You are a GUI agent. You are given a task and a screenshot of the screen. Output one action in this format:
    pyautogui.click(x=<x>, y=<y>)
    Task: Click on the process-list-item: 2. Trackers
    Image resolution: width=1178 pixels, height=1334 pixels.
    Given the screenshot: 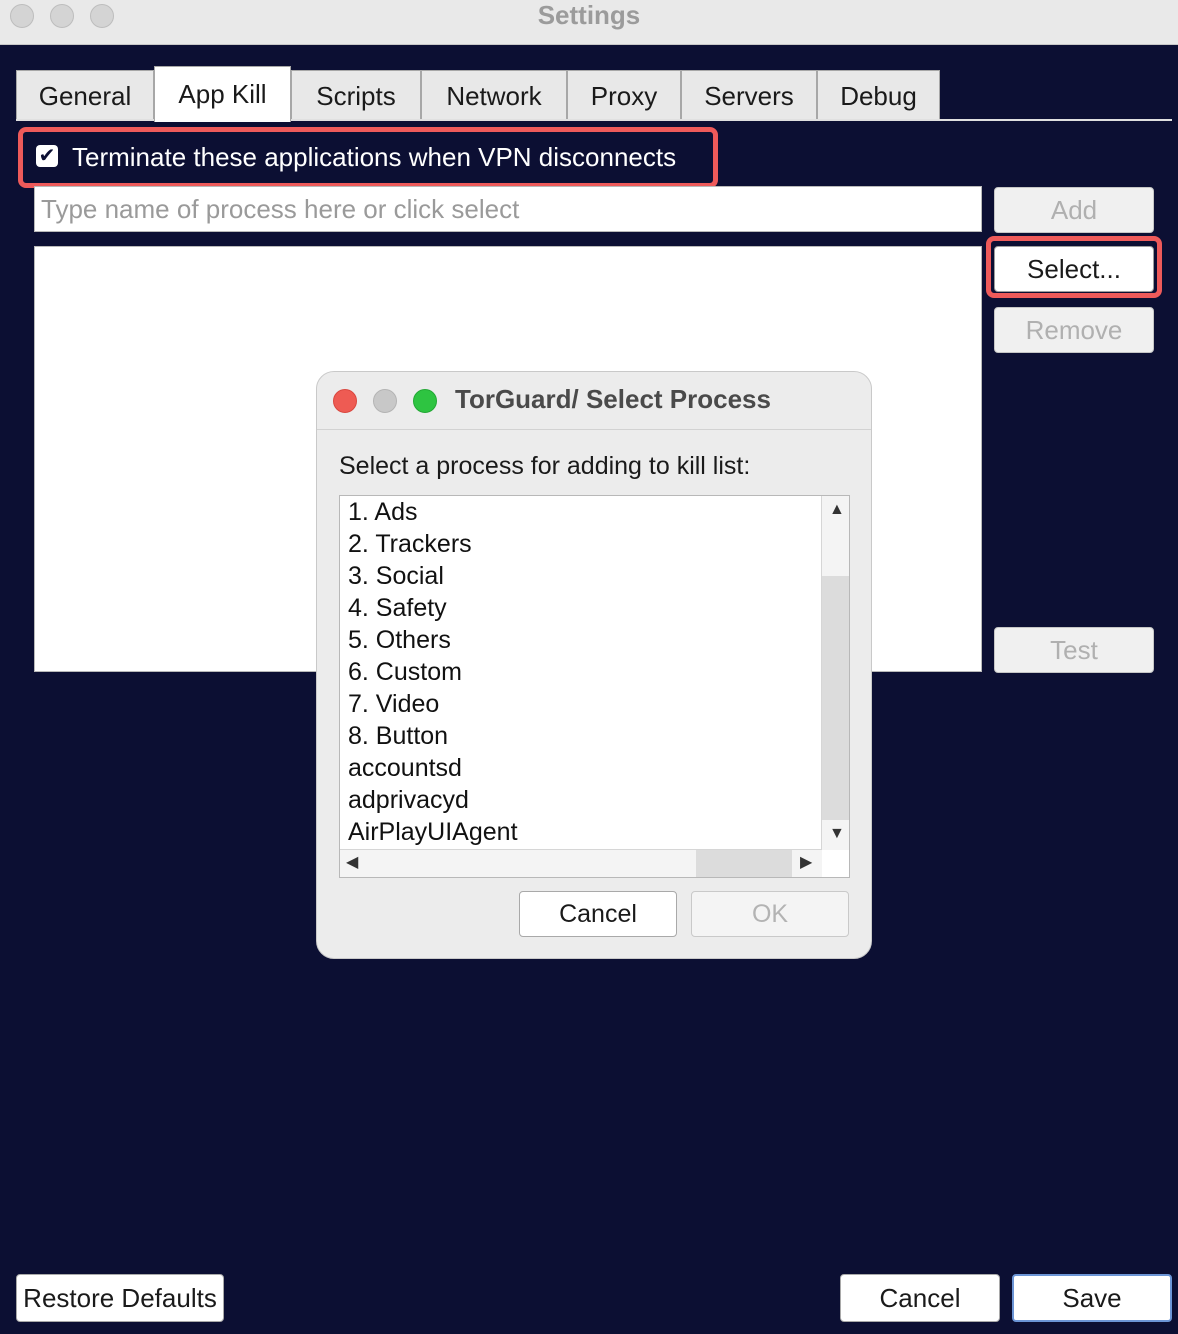 What is the action you would take?
    pyautogui.click(x=583, y=544)
    